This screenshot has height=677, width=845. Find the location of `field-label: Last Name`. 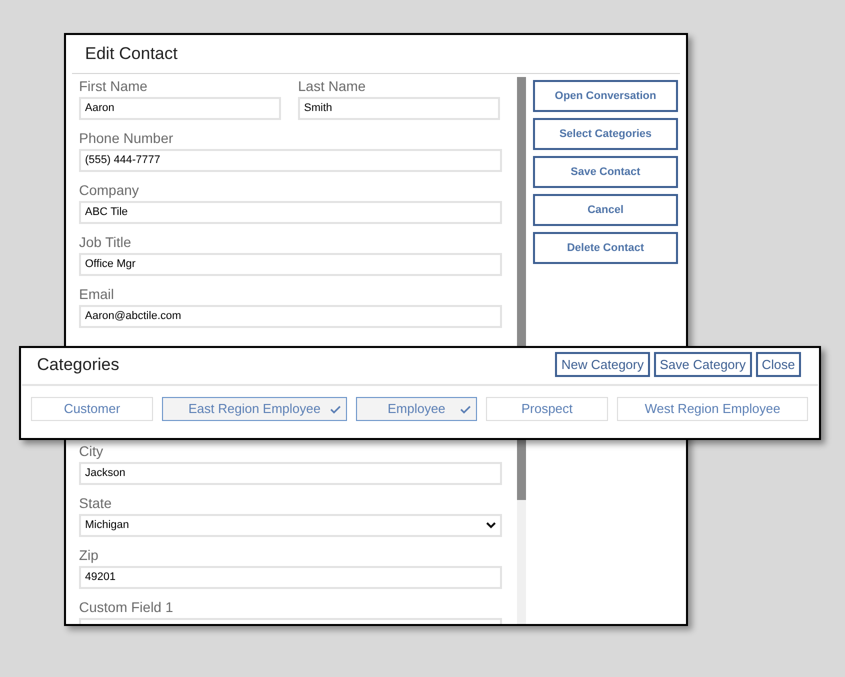

field-label: Last Name is located at coordinates (332, 86).